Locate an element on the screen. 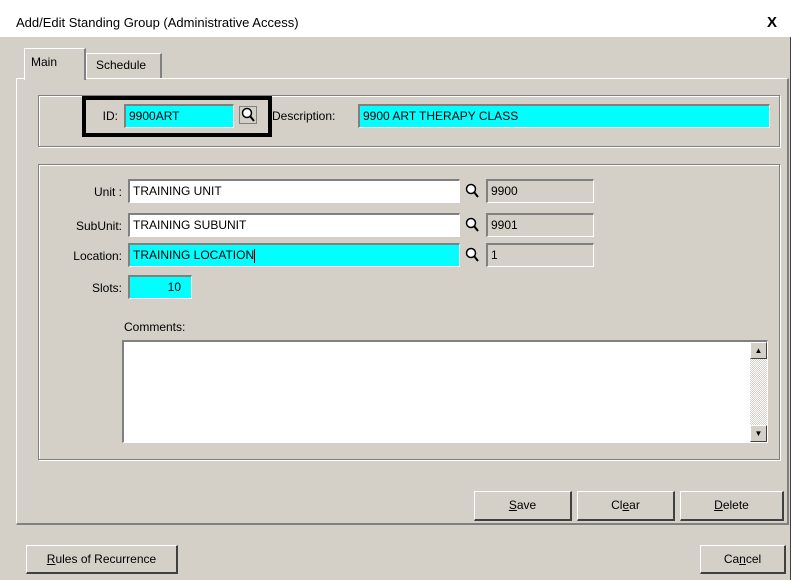 The height and width of the screenshot is (580, 791). comments-scrollbar: ▲ ▼ is located at coordinates (758, 392).